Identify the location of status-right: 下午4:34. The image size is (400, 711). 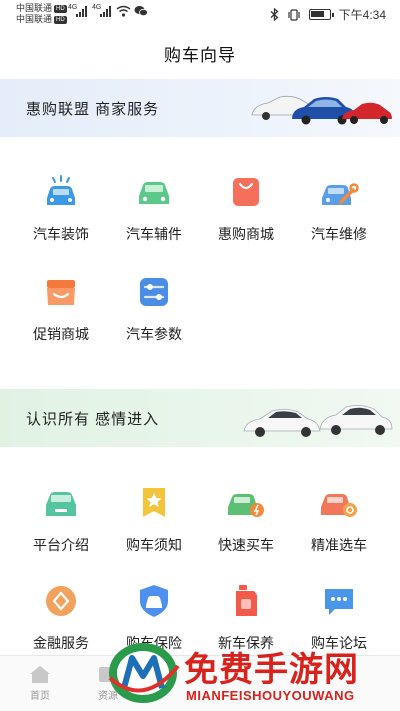
(328, 14).